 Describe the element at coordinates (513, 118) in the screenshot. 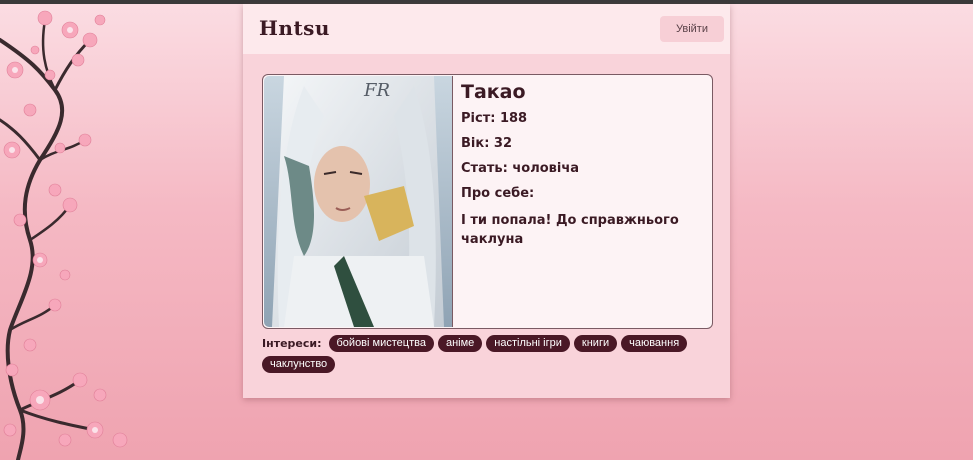

I see `height-value: 188` at that location.